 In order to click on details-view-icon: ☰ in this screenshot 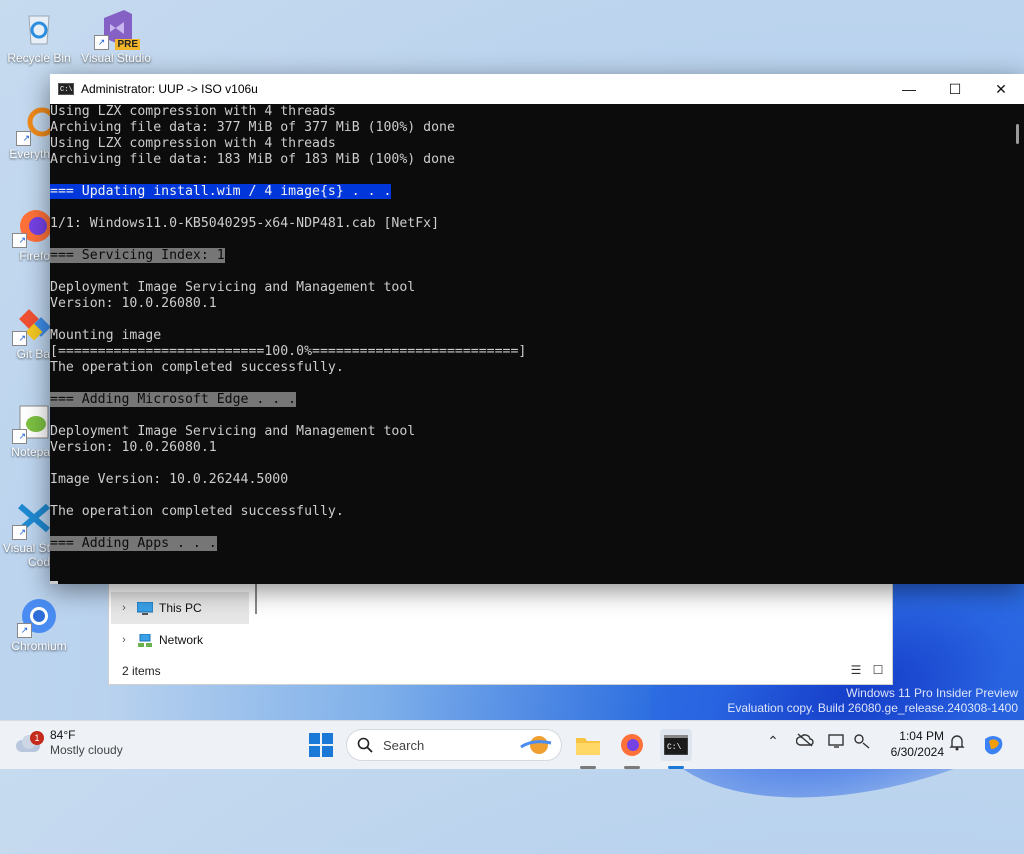, I will do `click(856, 670)`.